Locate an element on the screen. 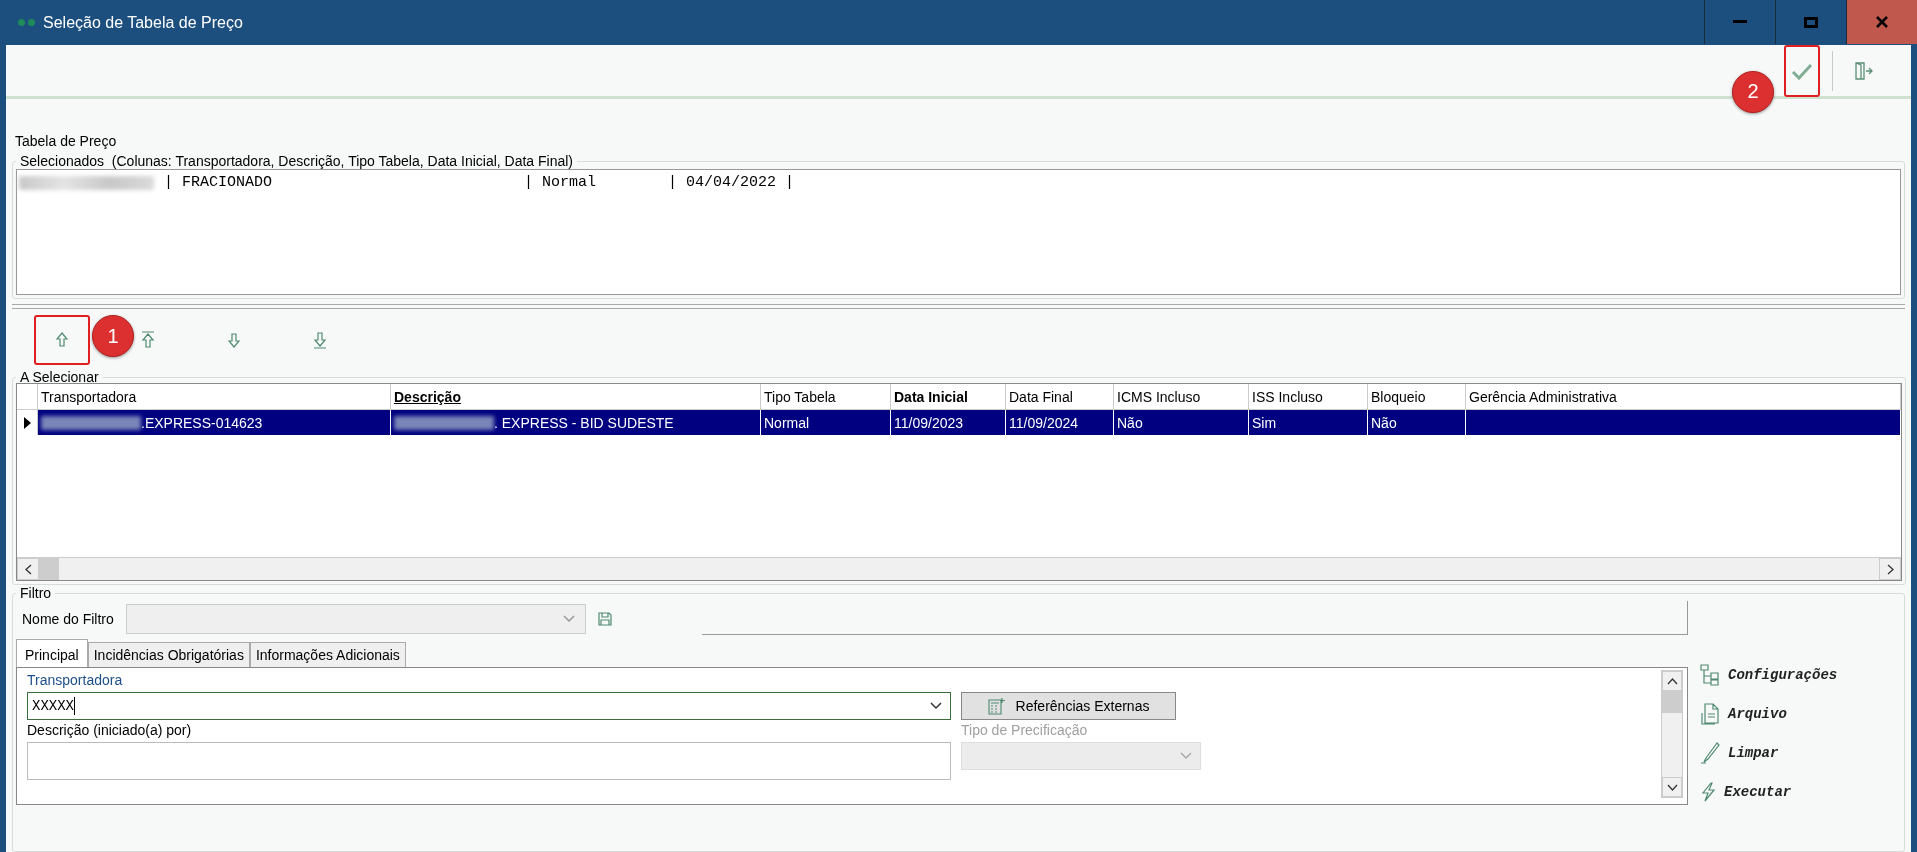 This screenshot has height=852, width=1917. column-header: Descrição is located at coordinates (576, 396).